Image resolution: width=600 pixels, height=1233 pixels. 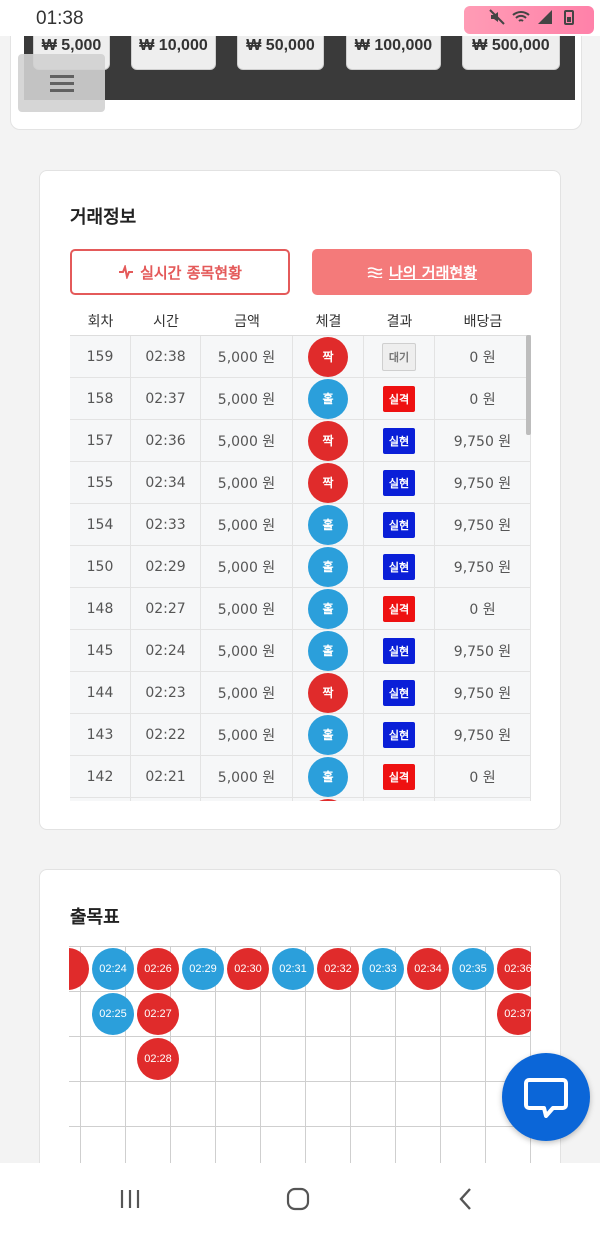 I want to click on table-row: 150 02:29 5,000 원 홀 실현 9,750 원, so click(x=300, y=567).